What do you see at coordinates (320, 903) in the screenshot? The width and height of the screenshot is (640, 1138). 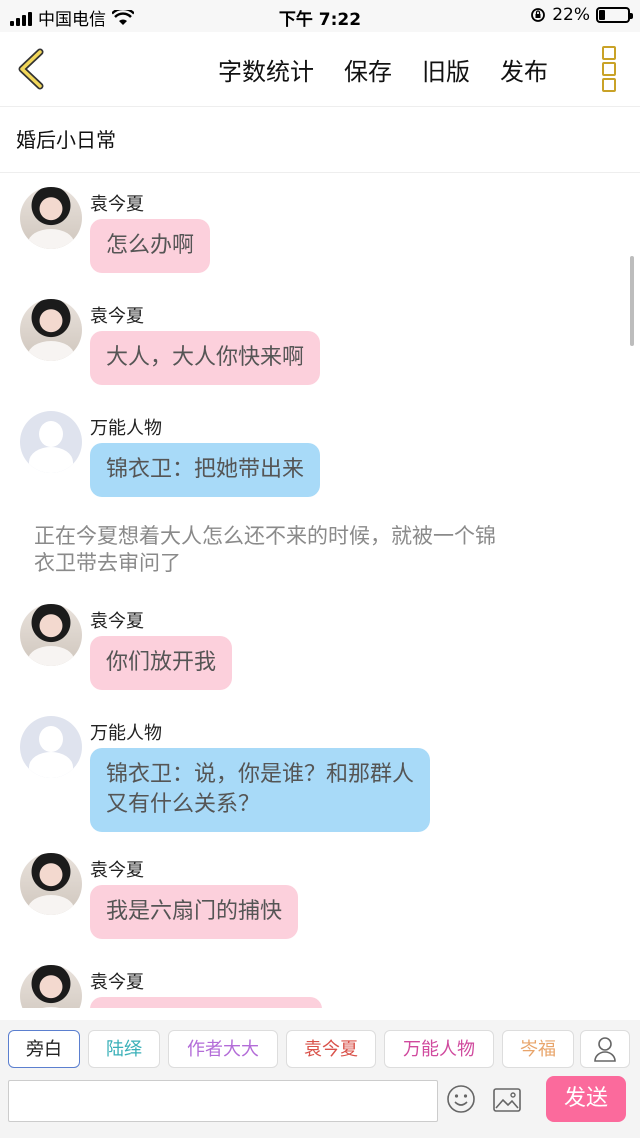 I see `chat-message: 袁今夏 我是六扇门的捕快` at bounding box center [320, 903].